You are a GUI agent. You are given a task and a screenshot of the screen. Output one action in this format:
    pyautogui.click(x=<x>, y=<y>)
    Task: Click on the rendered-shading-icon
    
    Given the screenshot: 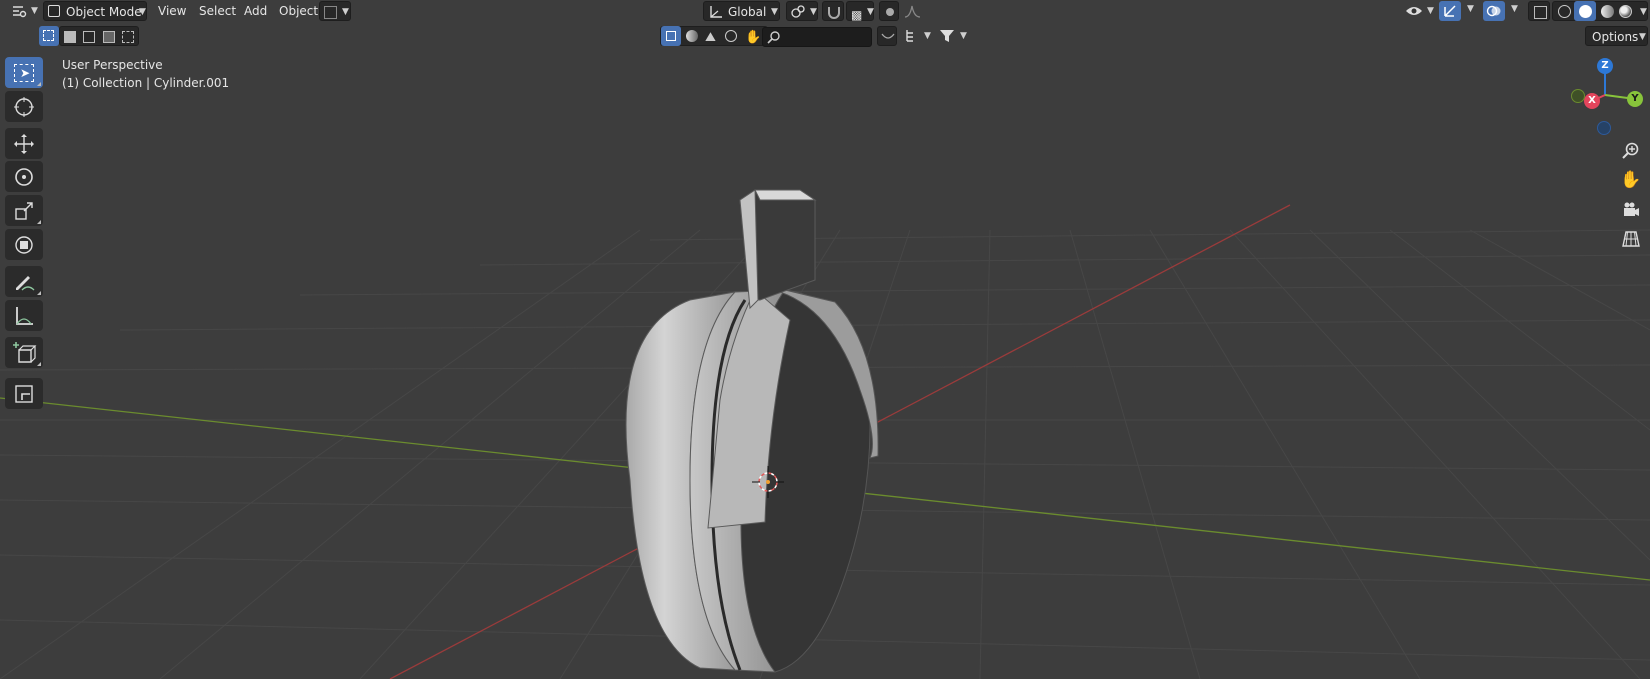 What is the action you would take?
    pyautogui.click(x=1625, y=11)
    